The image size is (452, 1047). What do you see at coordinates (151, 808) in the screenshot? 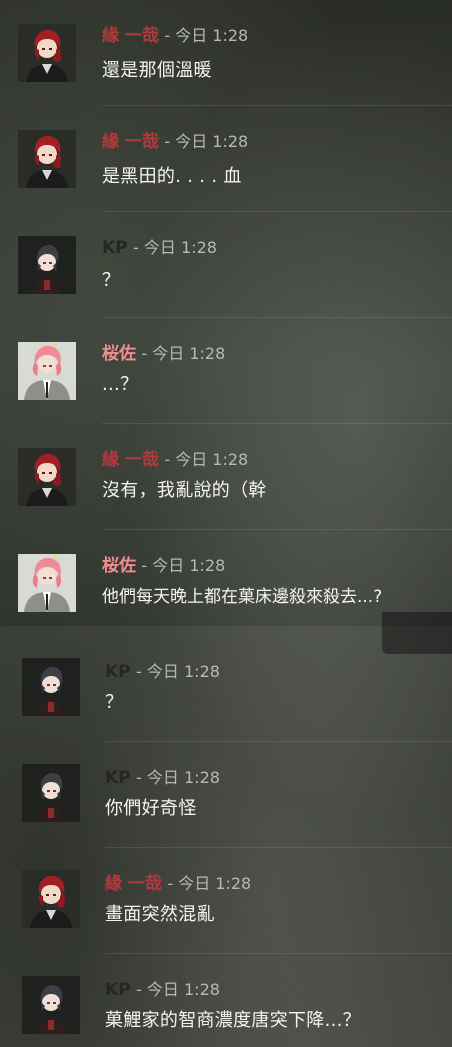
I see `message-text: 你們好奇怪` at bounding box center [151, 808].